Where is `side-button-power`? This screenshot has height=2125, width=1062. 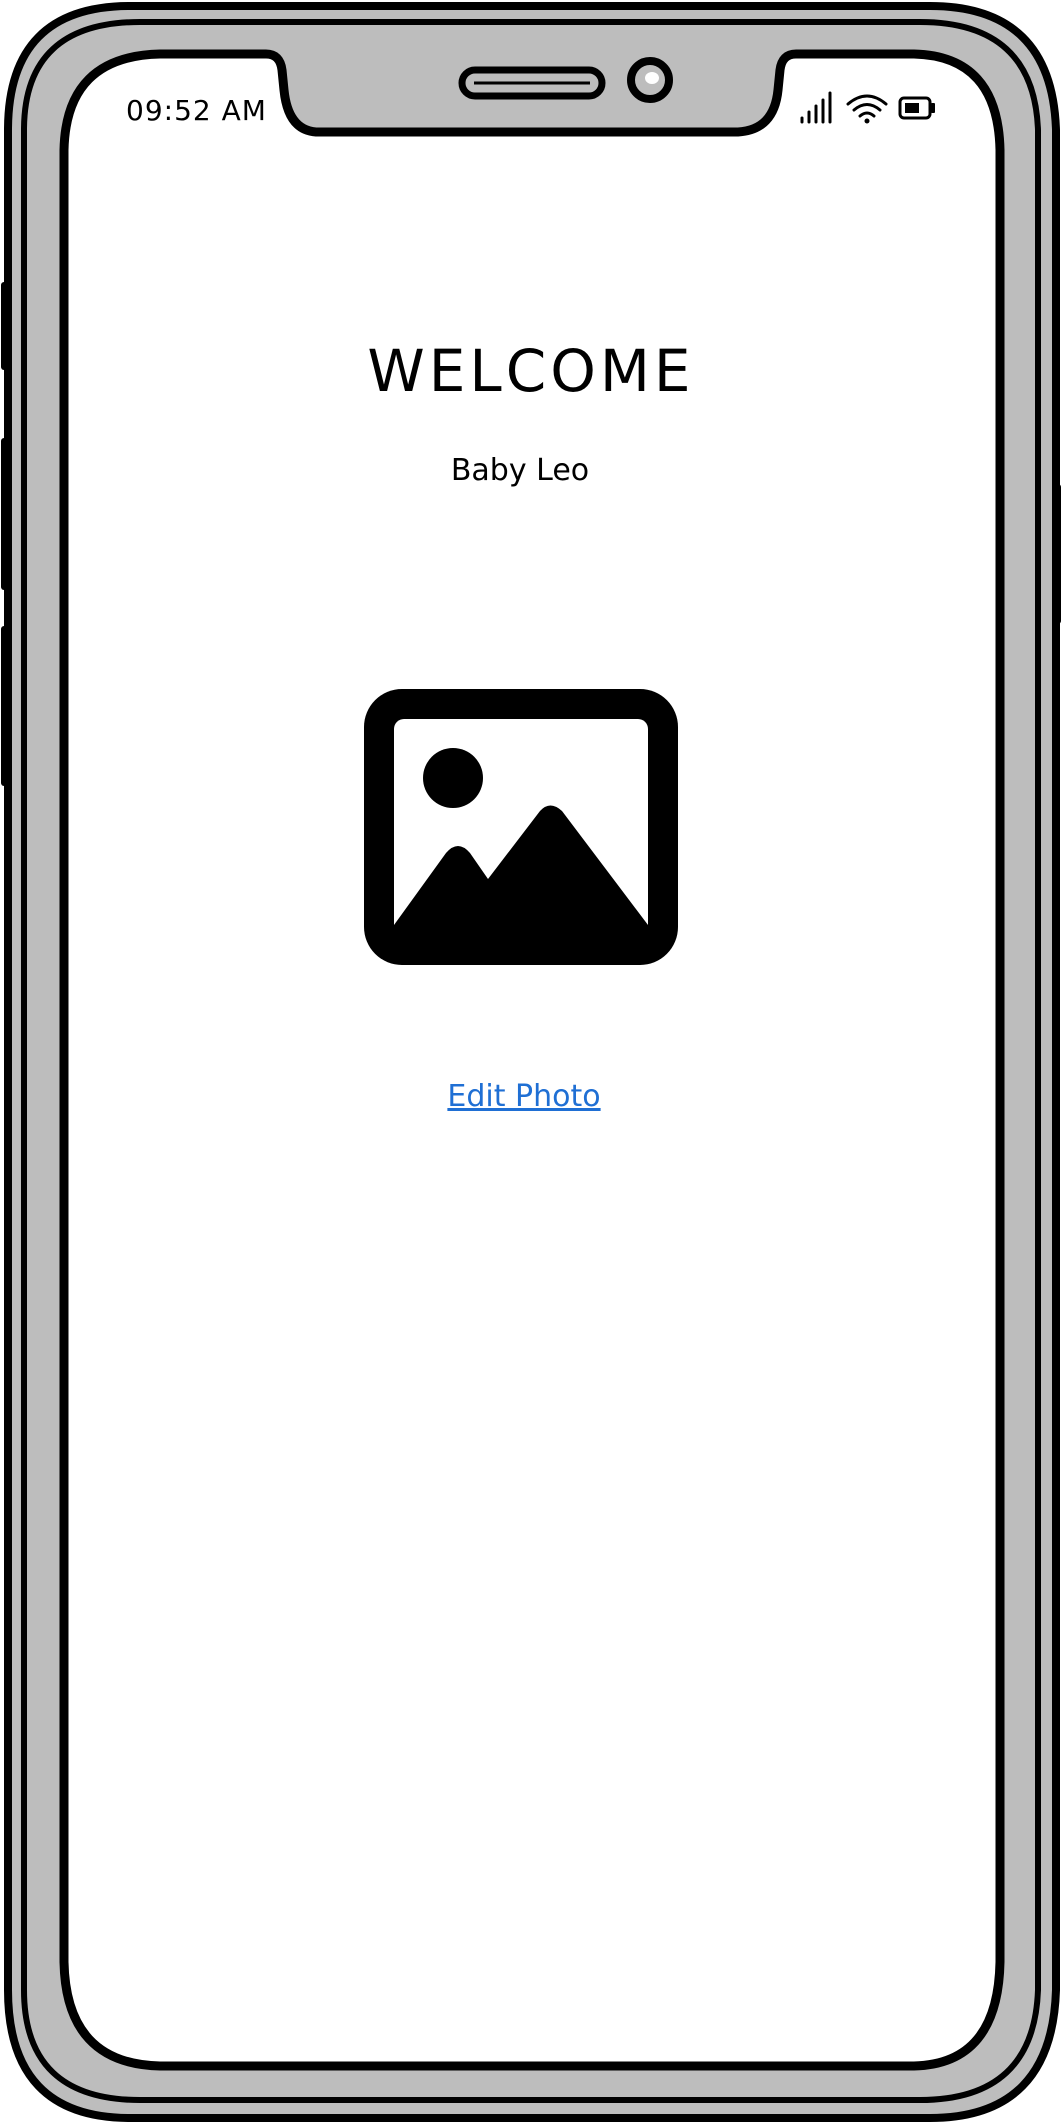
side-button-power is located at coordinates (1057, 554).